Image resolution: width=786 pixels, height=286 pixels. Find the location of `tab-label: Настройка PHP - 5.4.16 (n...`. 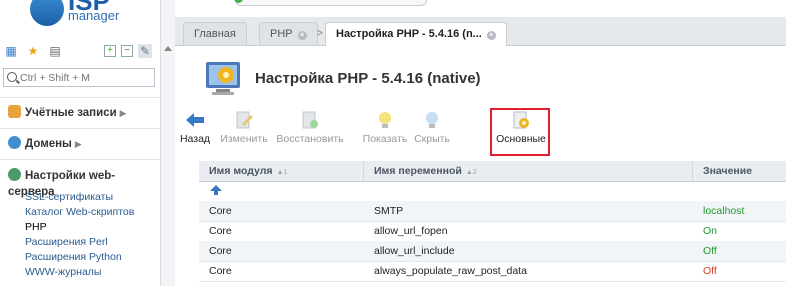

tab-label: Настройка PHP - 5.4.16 (n... is located at coordinates (409, 34).